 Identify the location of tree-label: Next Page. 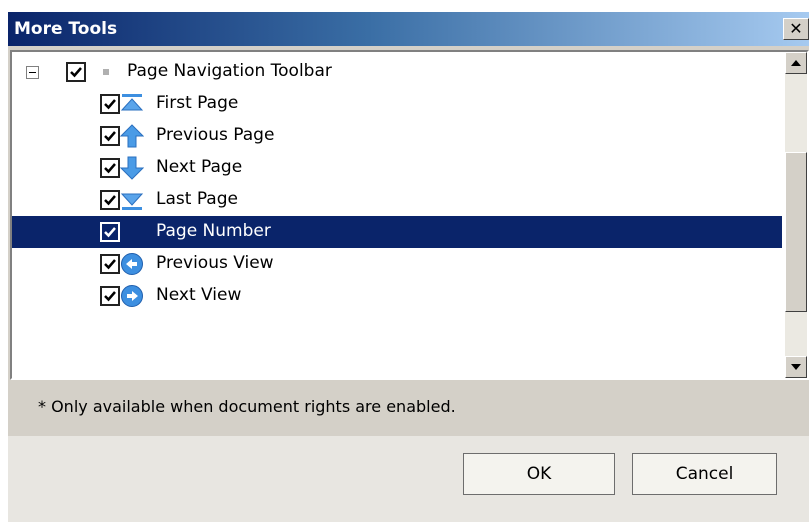
(199, 167).